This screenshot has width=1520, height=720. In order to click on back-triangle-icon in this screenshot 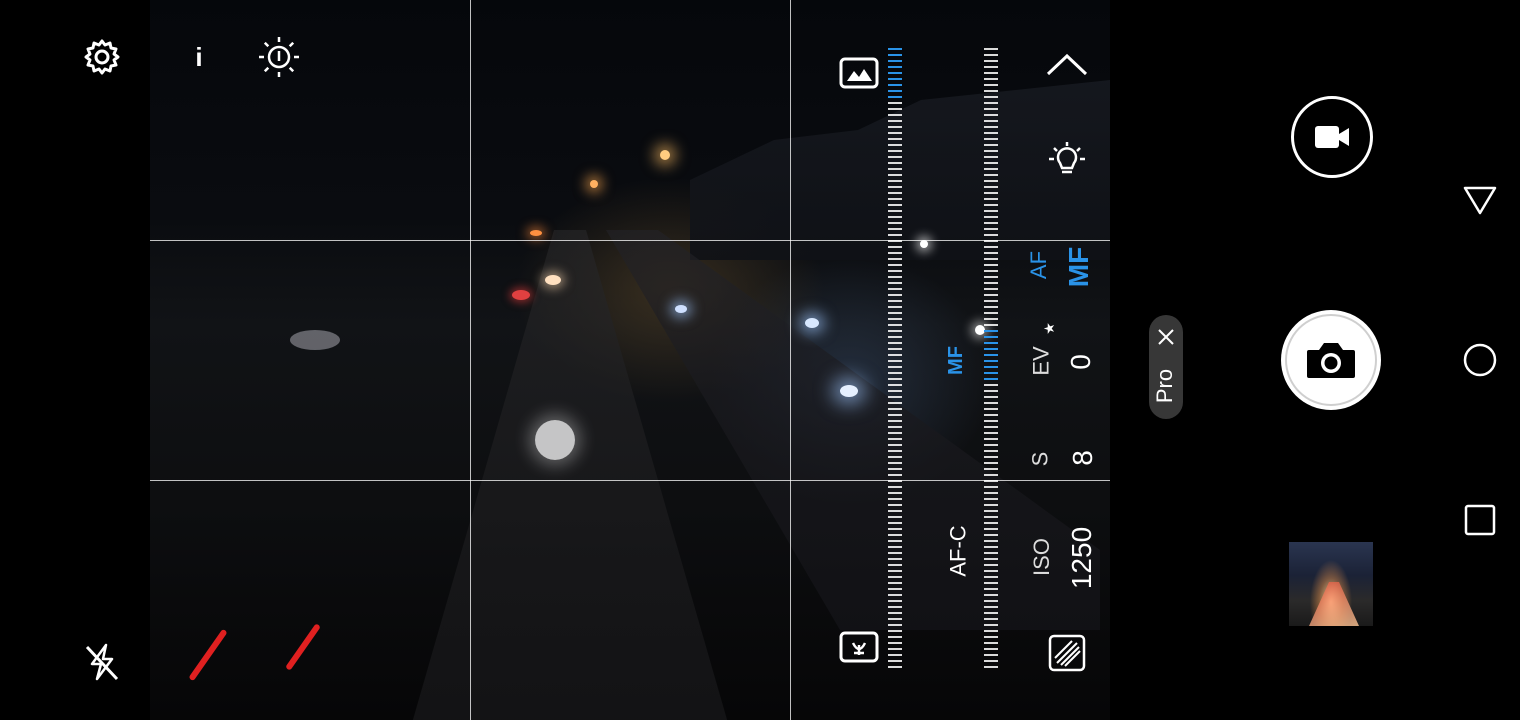, I will do `click(1480, 200)`.